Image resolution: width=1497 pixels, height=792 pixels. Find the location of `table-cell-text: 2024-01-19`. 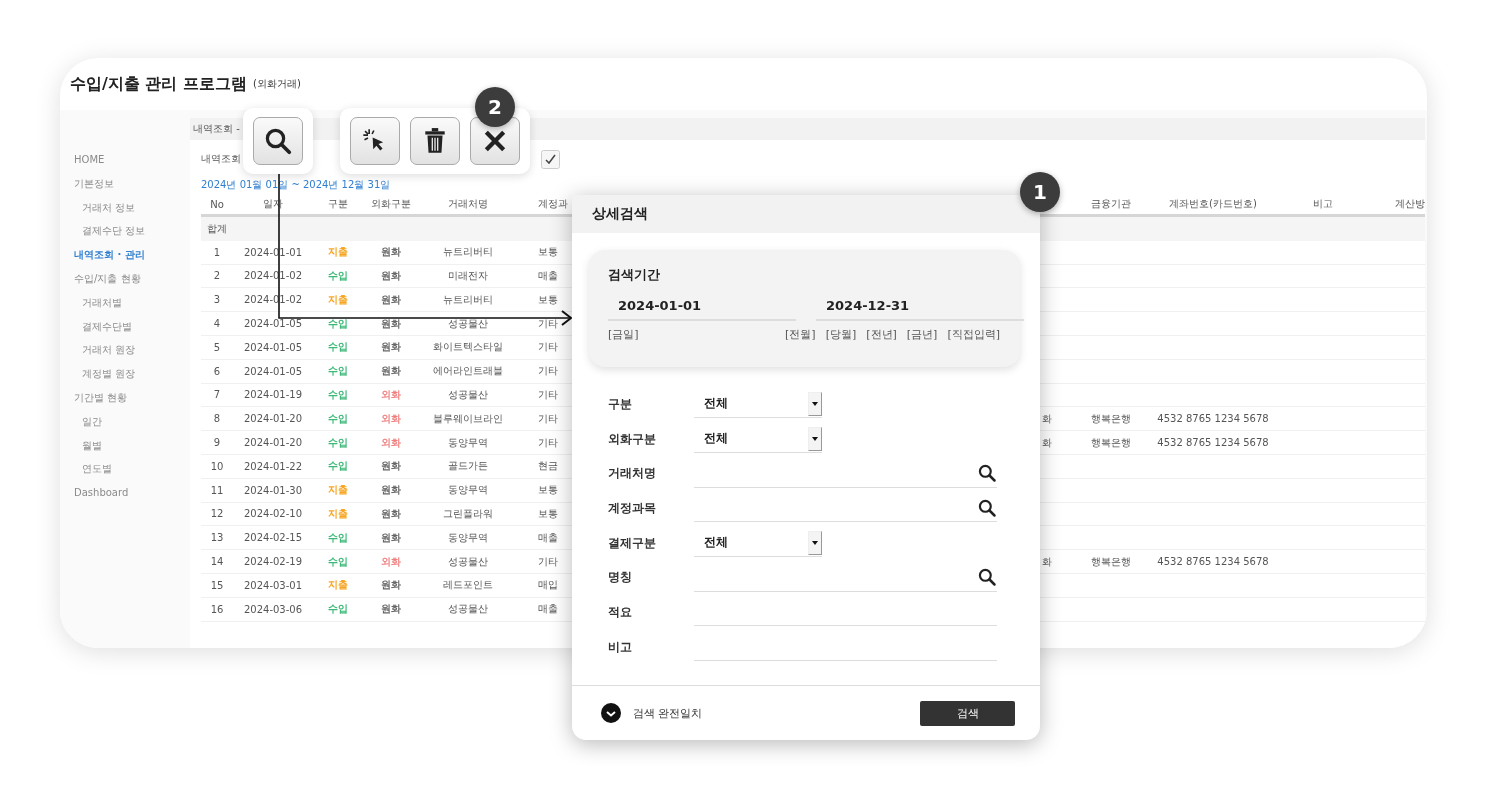

table-cell-text: 2024-01-19 is located at coordinates (273, 395).